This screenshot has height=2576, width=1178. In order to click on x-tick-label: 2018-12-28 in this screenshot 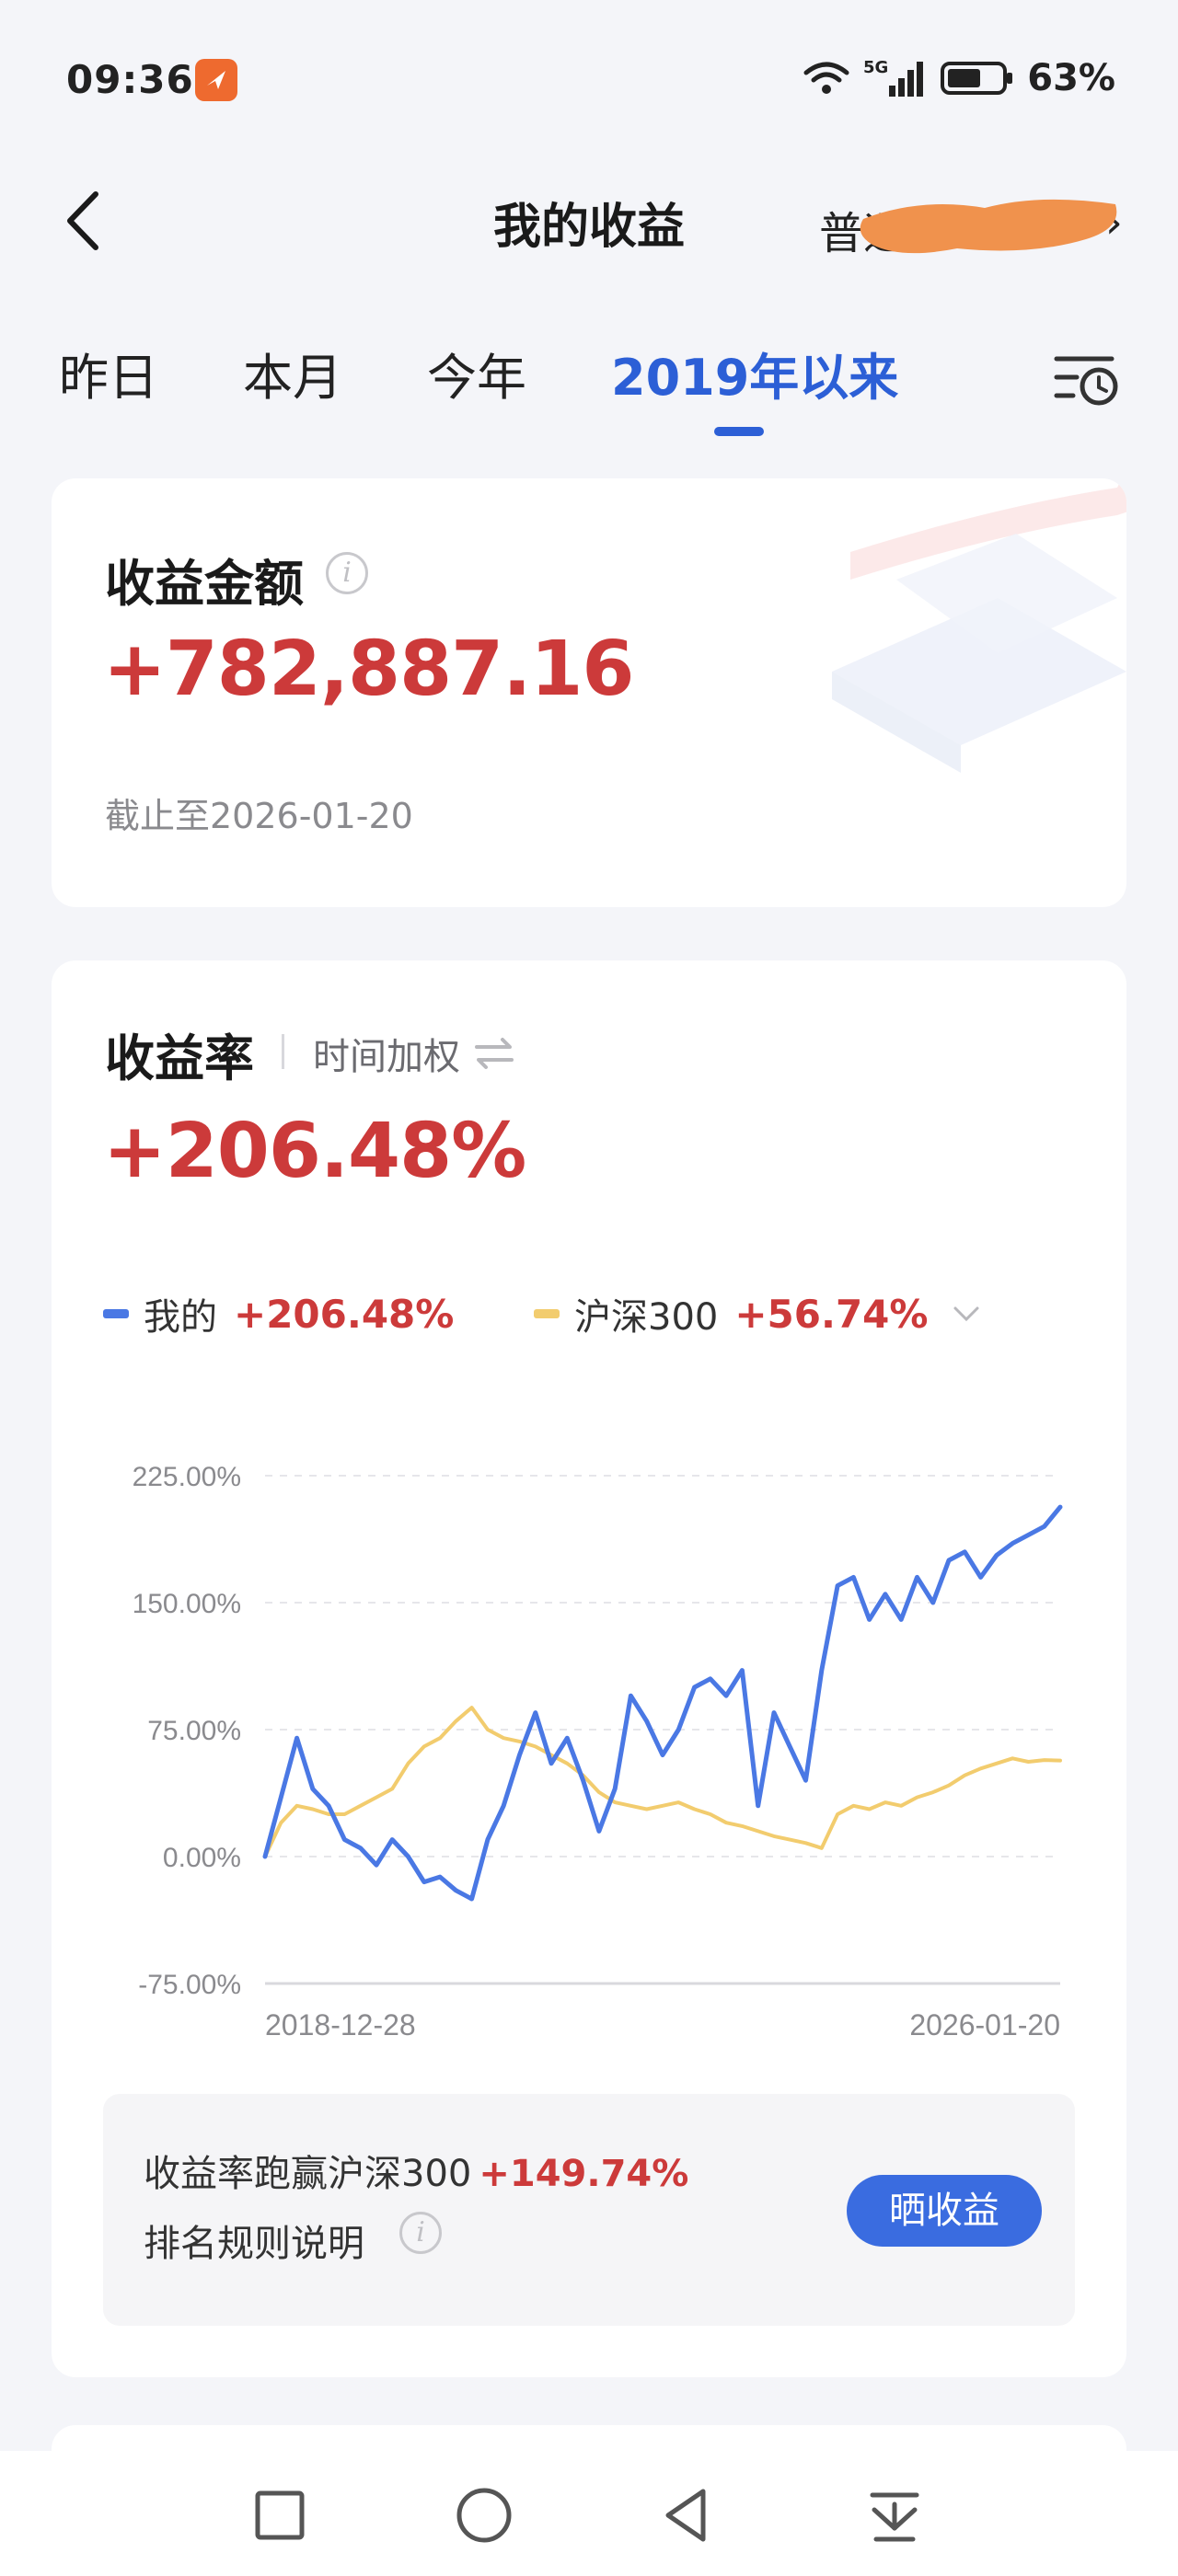, I will do `click(340, 2024)`.